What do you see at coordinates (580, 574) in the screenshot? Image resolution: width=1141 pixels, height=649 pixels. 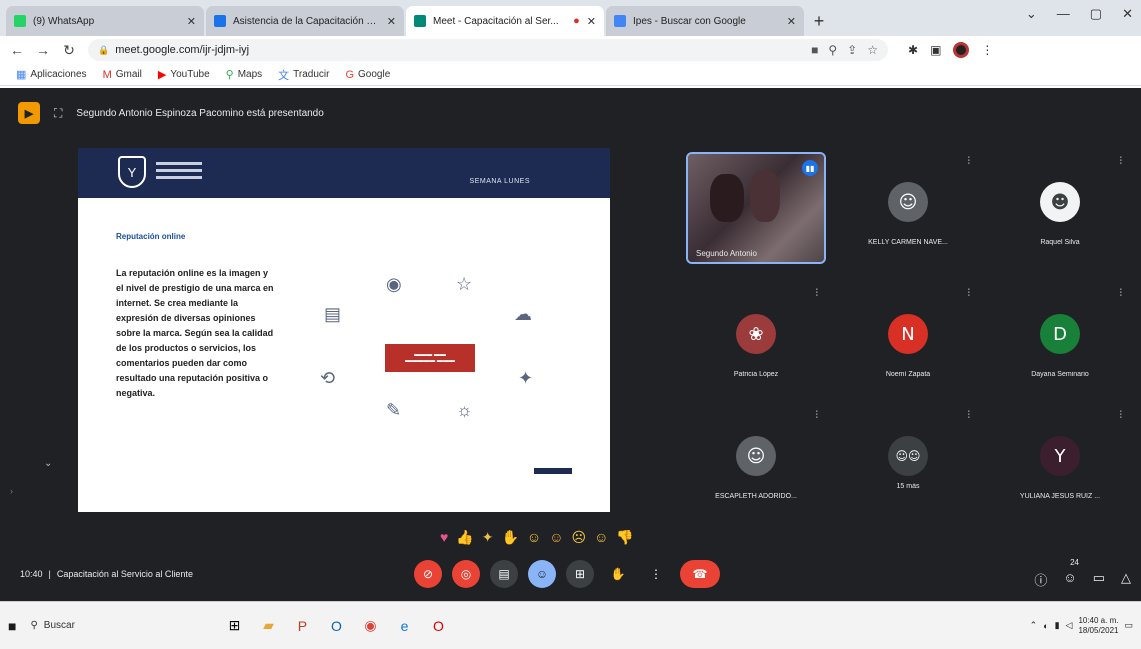 I see `present-button: ⊞` at bounding box center [580, 574].